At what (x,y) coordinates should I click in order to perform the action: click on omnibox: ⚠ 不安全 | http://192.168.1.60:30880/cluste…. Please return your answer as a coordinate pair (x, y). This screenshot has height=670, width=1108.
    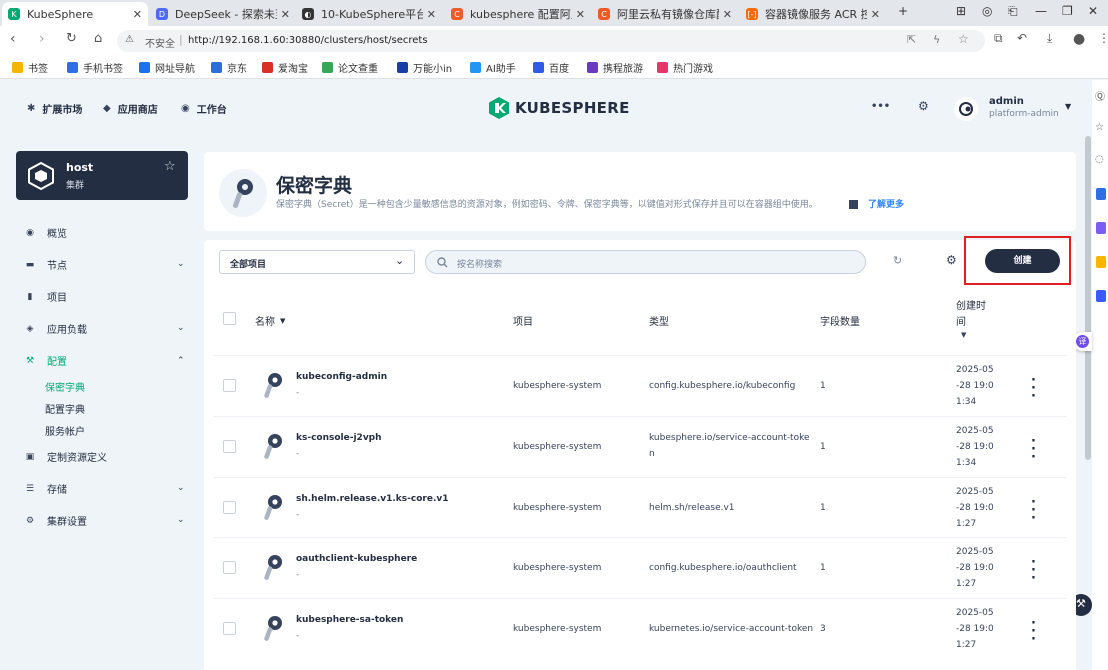
    Looking at the image, I should click on (551, 41).